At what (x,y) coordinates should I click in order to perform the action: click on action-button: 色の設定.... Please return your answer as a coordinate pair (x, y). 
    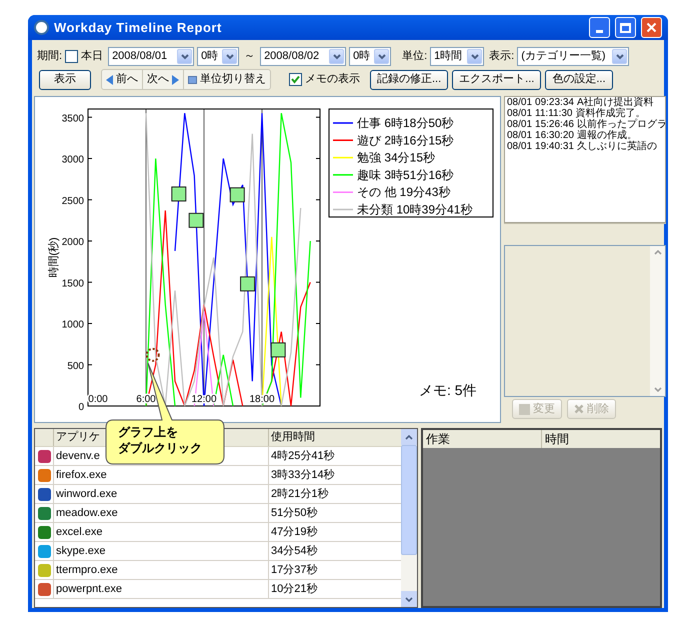
    Looking at the image, I should click on (579, 80).